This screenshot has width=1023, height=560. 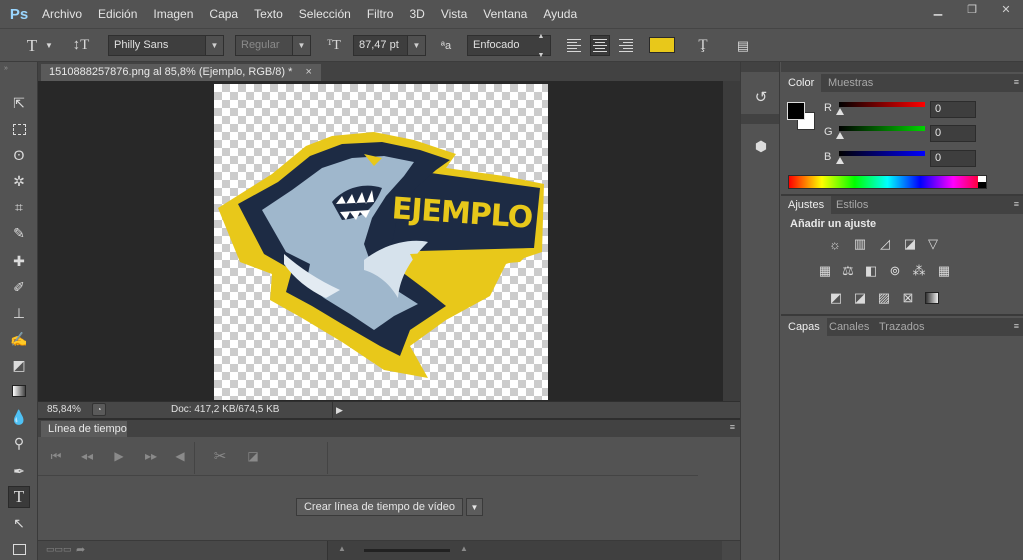 What do you see at coordinates (885, 244) in the screenshot?
I see `curves-icon: ◿` at bounding box center [885, 244].